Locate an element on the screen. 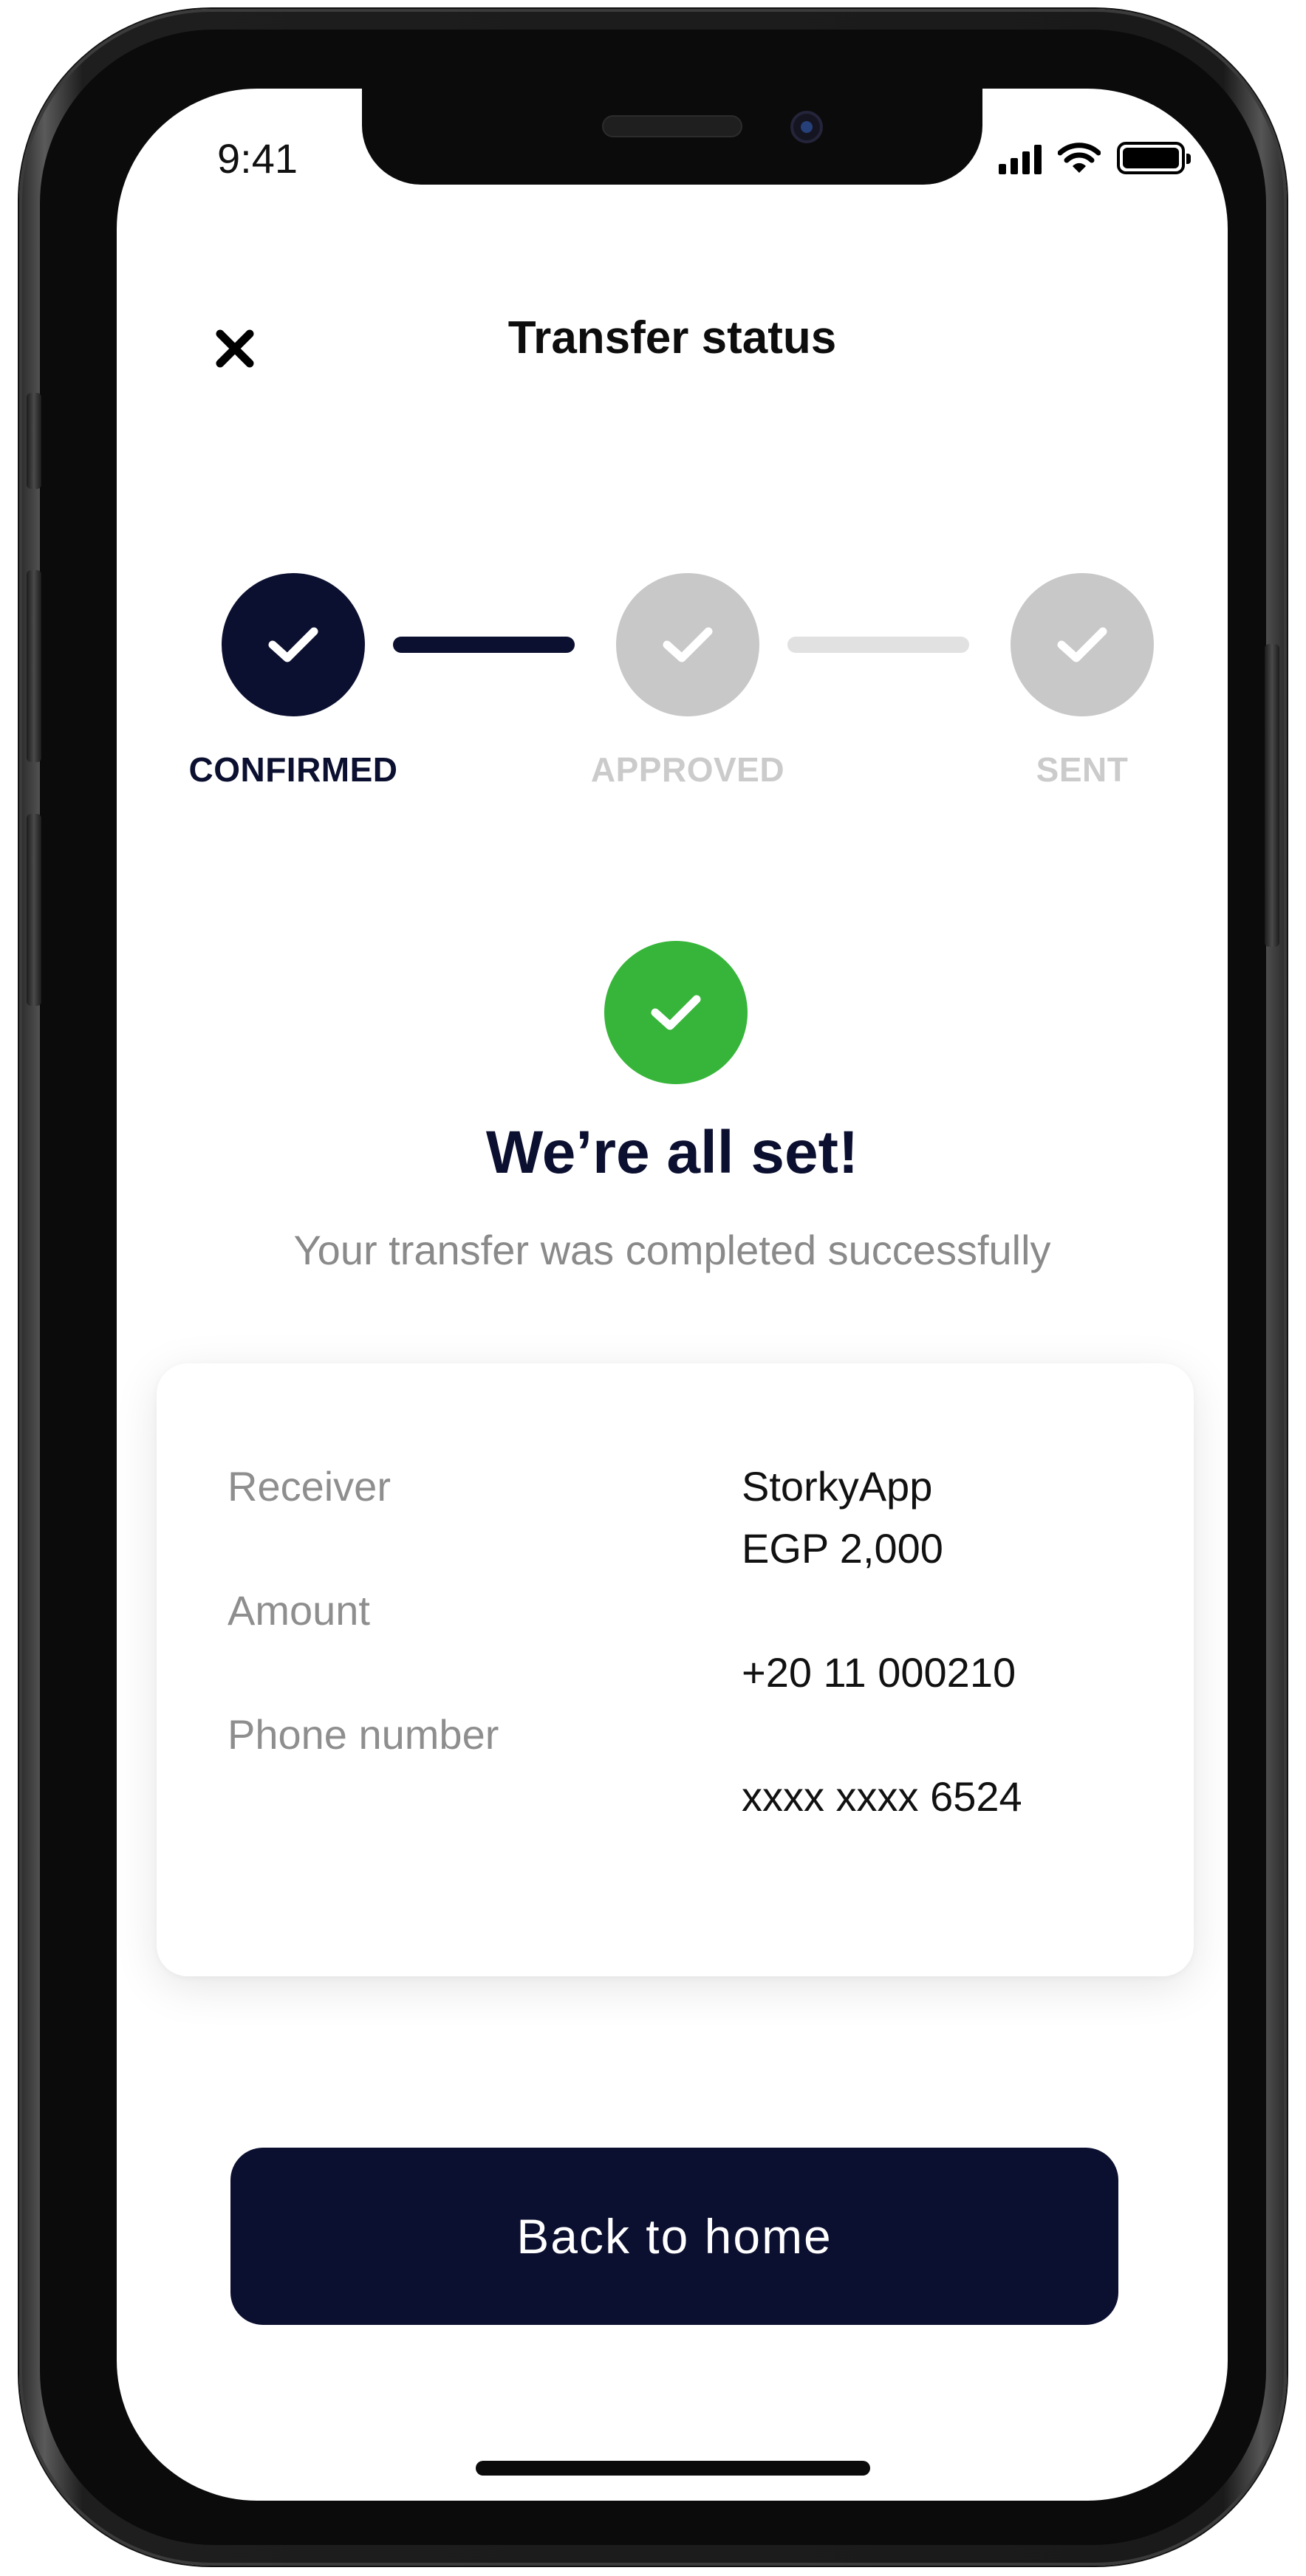 The width and height of the screenshot is (1306, 2576). notch is located at coordinates (672, 137).